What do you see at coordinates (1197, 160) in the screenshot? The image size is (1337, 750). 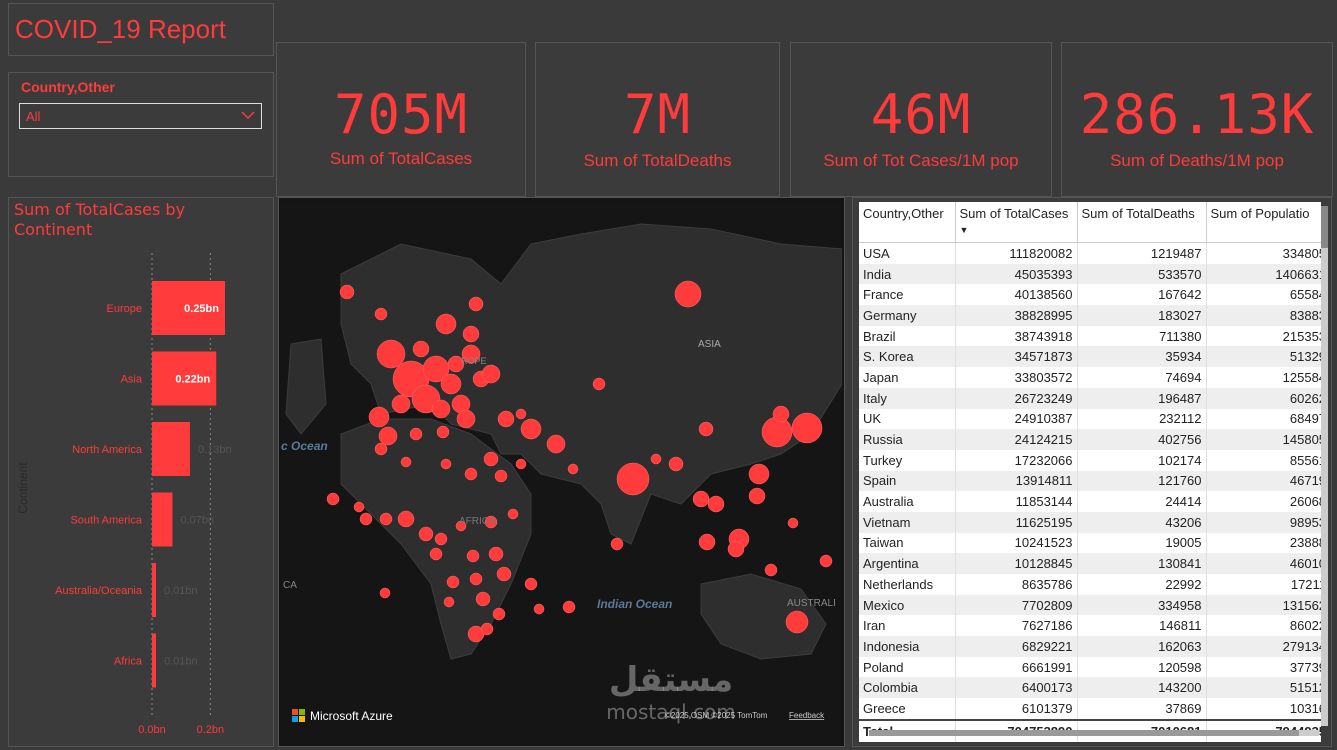 I see `kpi-label: Sum of Deaths/1M pop` at bounding box center [1197, 160].